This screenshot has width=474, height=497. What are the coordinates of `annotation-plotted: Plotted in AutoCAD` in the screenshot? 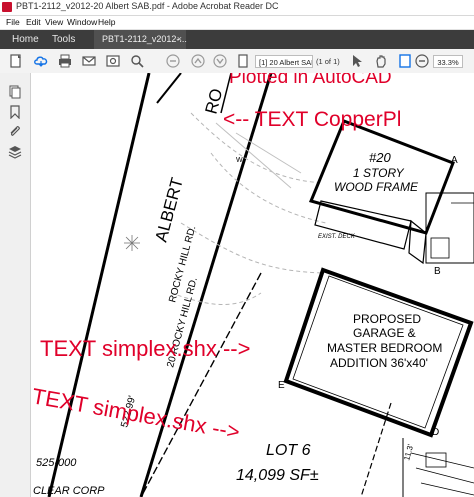 It's located at (310, 80).